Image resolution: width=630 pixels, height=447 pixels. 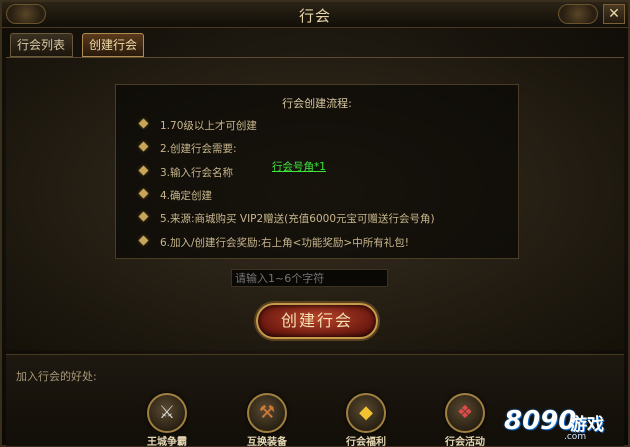 I want to click on step-item: 5.来源:商城购买 VIP2赠送(充值6000元宝可赠送行会号角), so click(x=286, y=218).